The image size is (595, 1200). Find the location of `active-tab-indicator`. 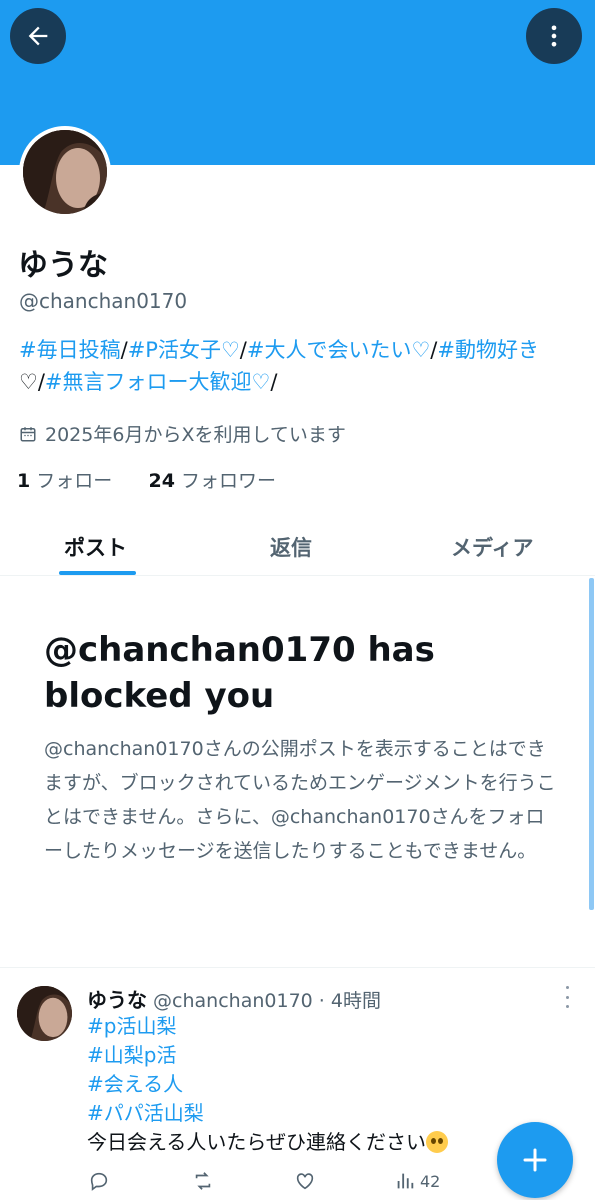

active-tab-indicator is located at coordinates (97, 573).